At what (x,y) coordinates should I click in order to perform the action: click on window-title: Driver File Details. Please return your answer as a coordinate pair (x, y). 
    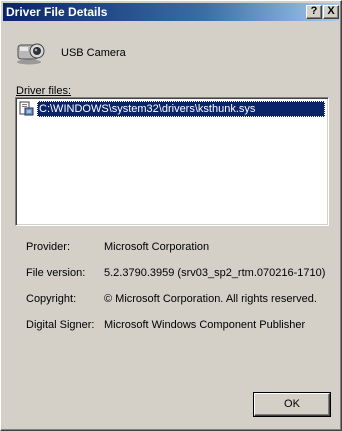
    Looking at the image, I should click on (57, 12).